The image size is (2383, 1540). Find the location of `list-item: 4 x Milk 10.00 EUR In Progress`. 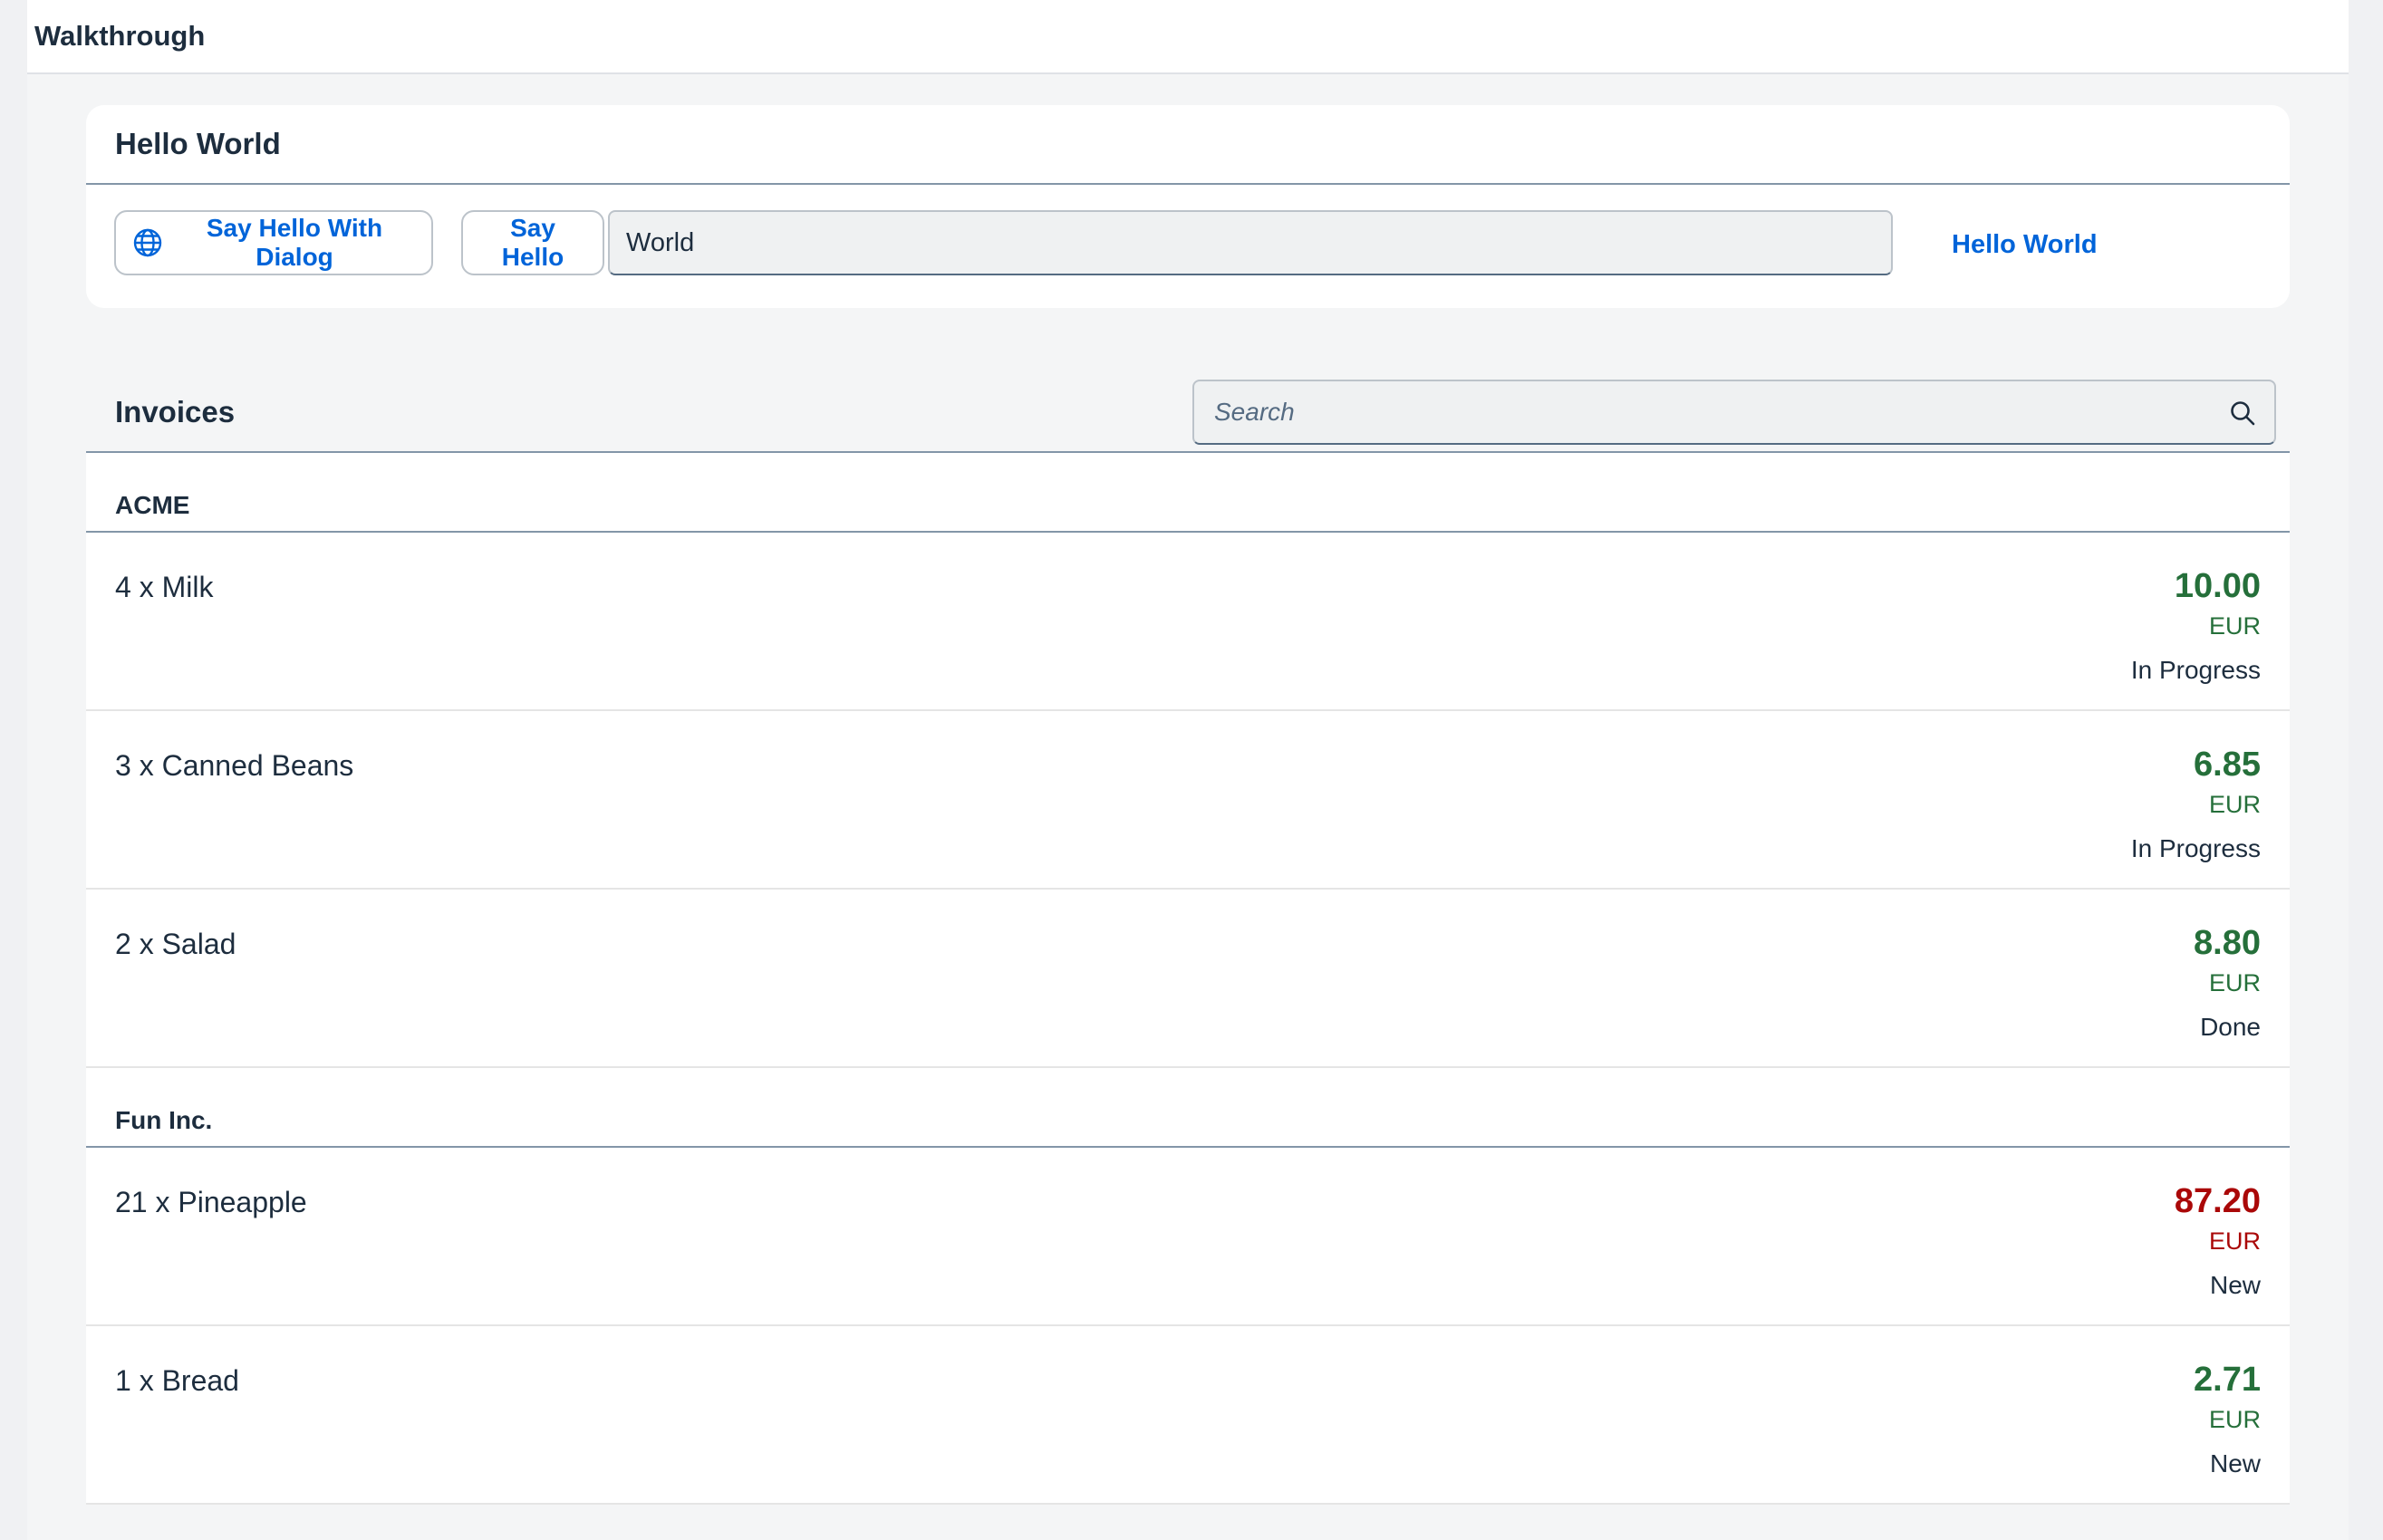

list-item: 4 x Milk 10.00 EUR In Progress is located at coordinates (1188, 622).